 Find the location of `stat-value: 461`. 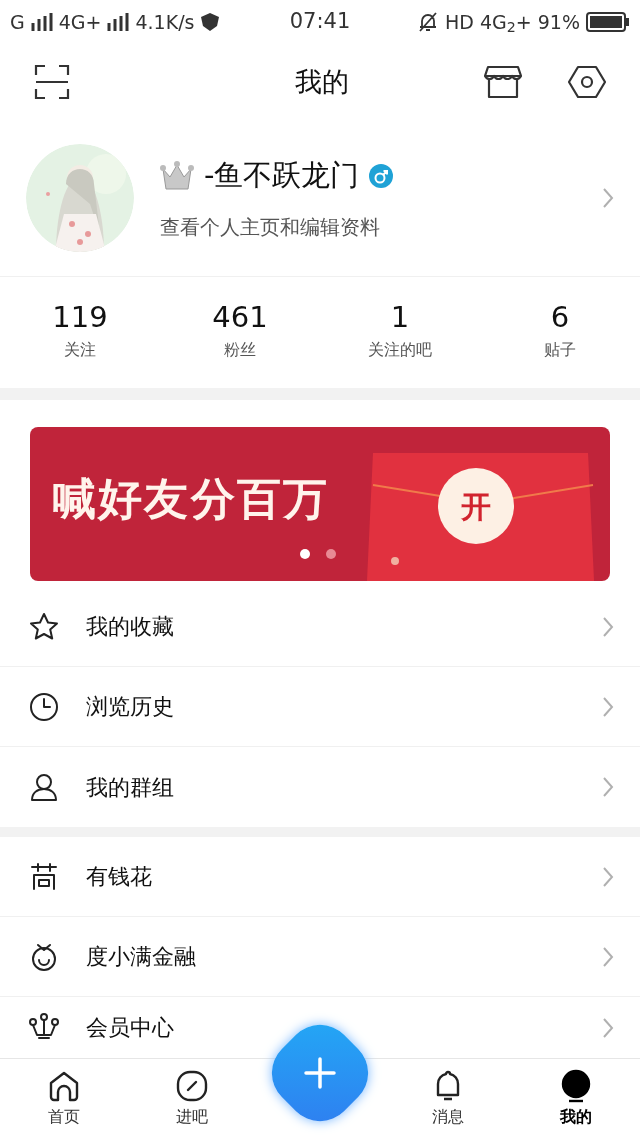

stat-value: 461 is located at coordinates (240, 317).